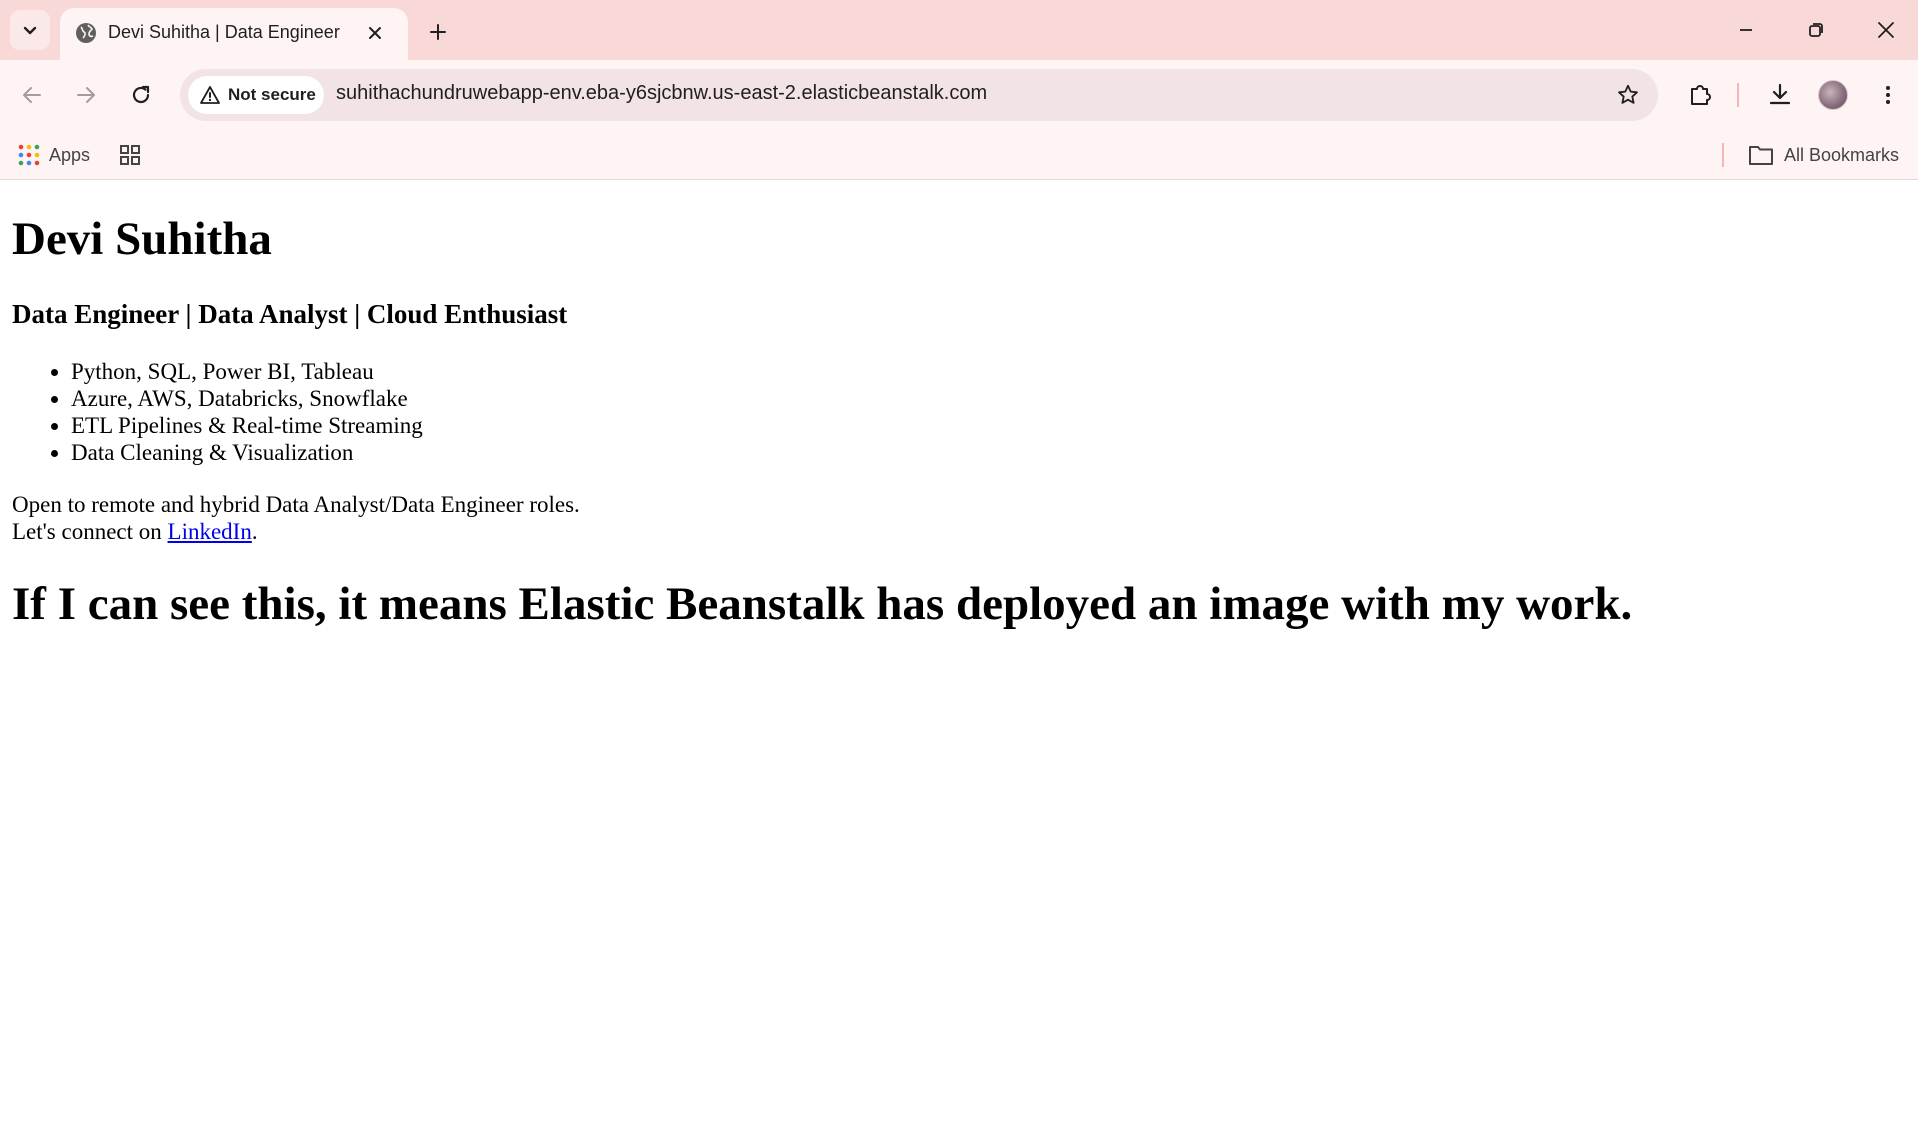 Image resolution: width=1918 pixels, height=1126 pixels. I want to click on tab-groups-icon, so click(130, 155).